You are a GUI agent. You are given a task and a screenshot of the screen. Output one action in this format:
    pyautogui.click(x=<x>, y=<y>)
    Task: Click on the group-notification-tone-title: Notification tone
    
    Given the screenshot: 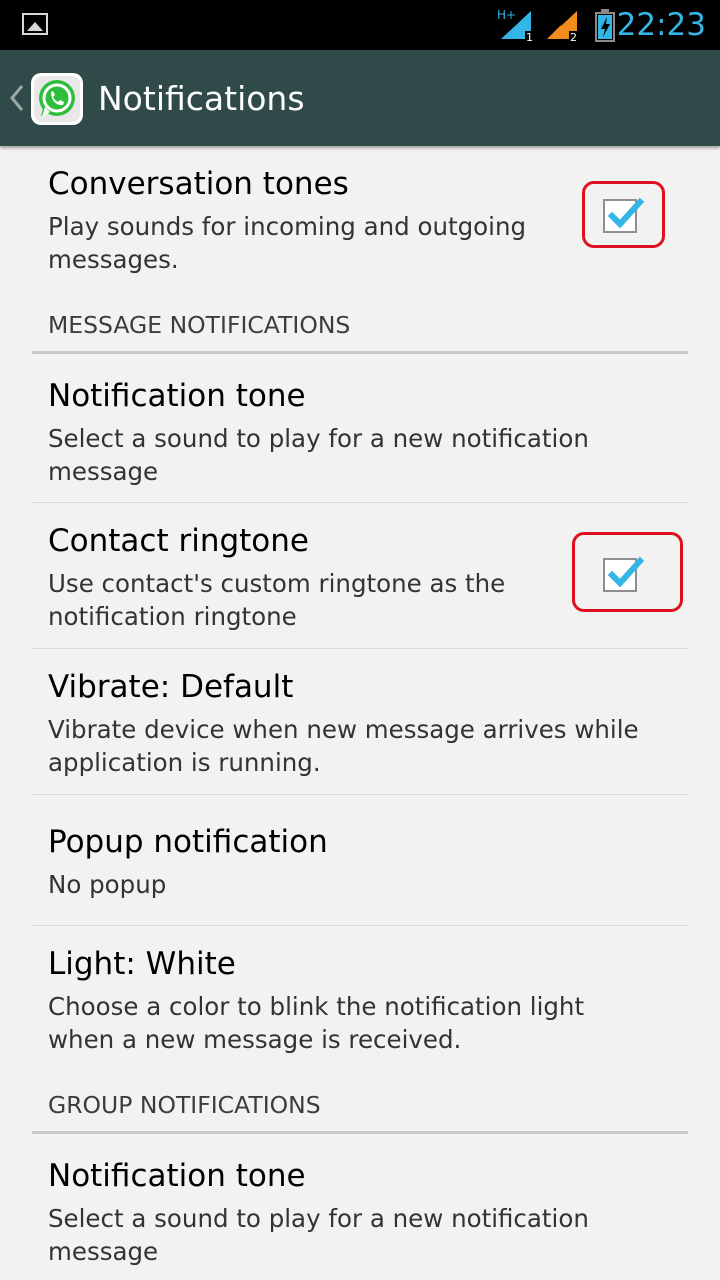 What is the action you would take?
    pyautogui.click(x=177, y=1176)
    